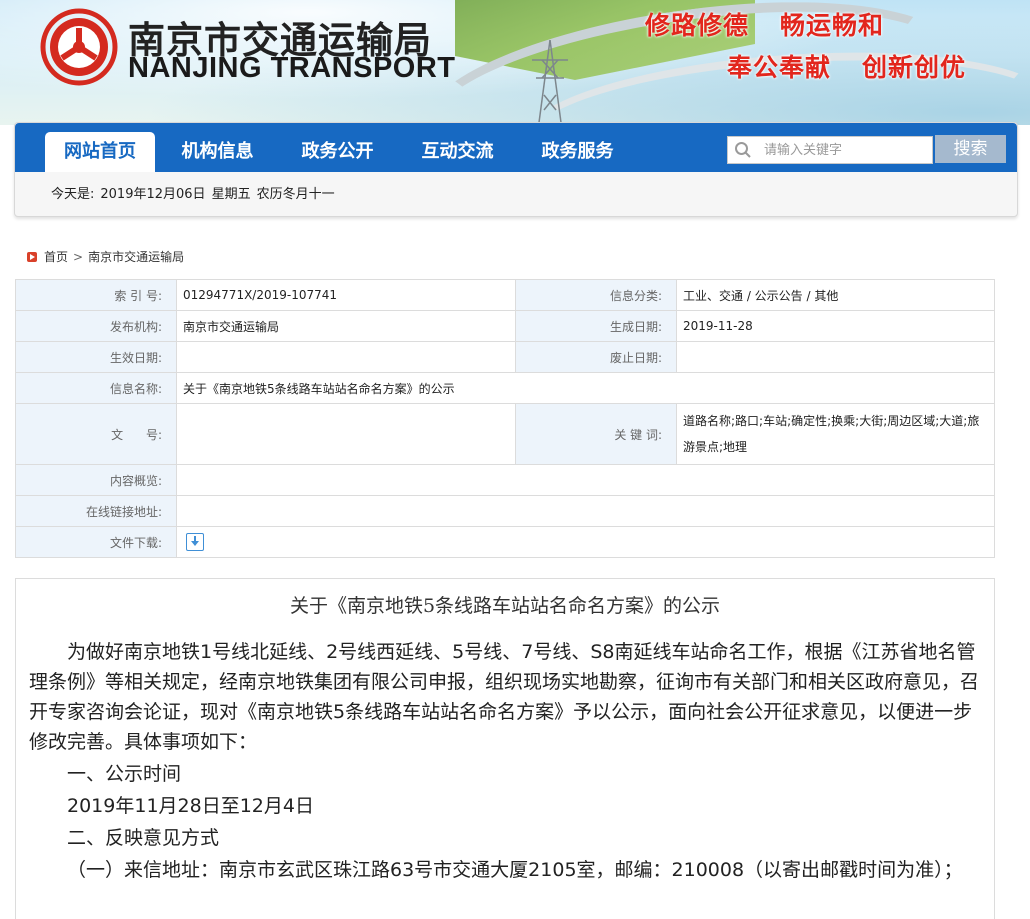 The width and height of the screenshot is (1030, 919). What do you see at coordinates (346, 434) in the screenshot?
I see `docno-value` at bounding box center [346, 434].